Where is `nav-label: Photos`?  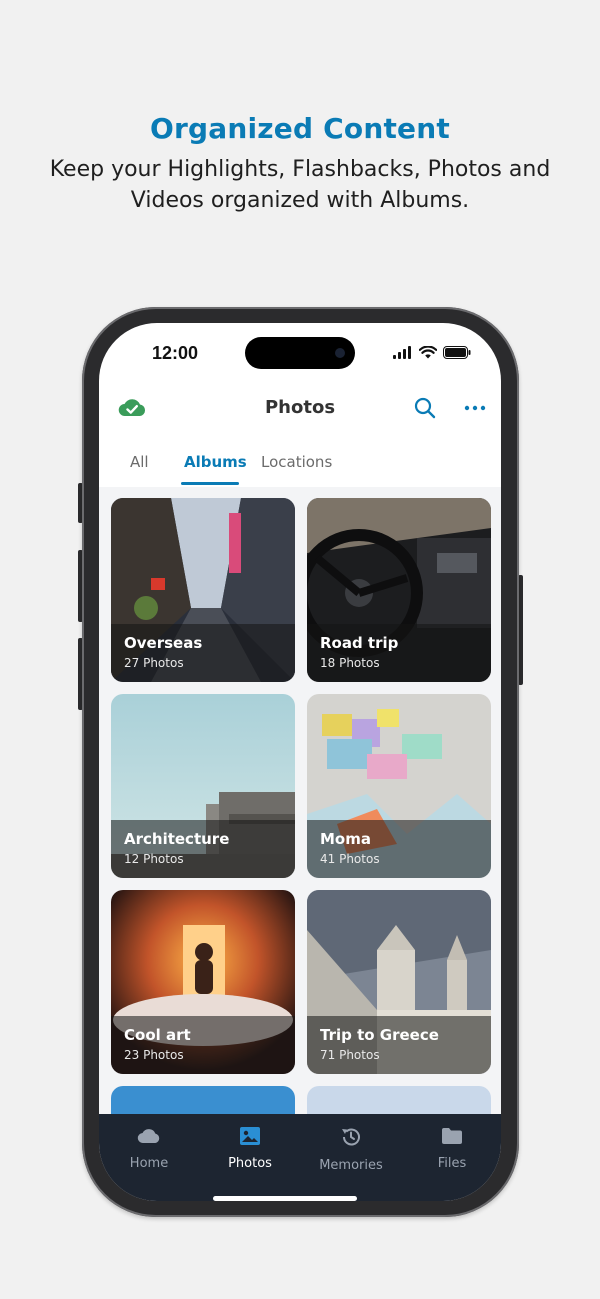 nav-label: Photos is located at coordinates (250, 1163).